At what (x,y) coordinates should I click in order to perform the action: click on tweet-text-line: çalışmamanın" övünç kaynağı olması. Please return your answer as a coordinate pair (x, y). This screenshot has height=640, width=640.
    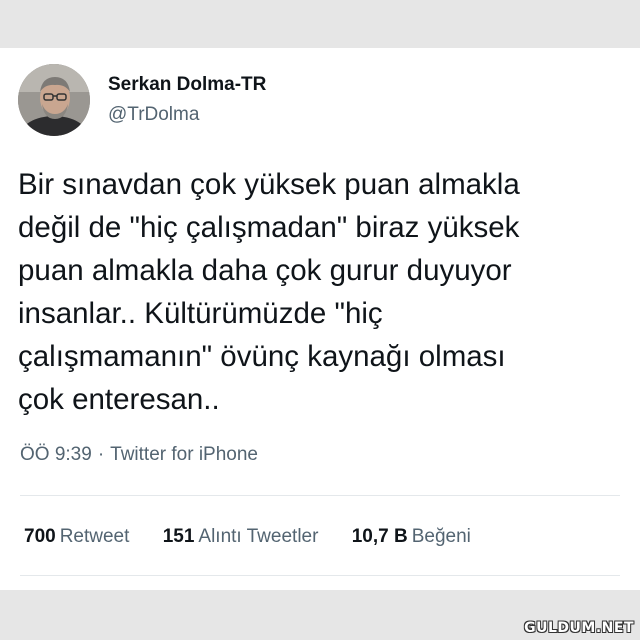
    Looking at the image, I should click on (262, 356).